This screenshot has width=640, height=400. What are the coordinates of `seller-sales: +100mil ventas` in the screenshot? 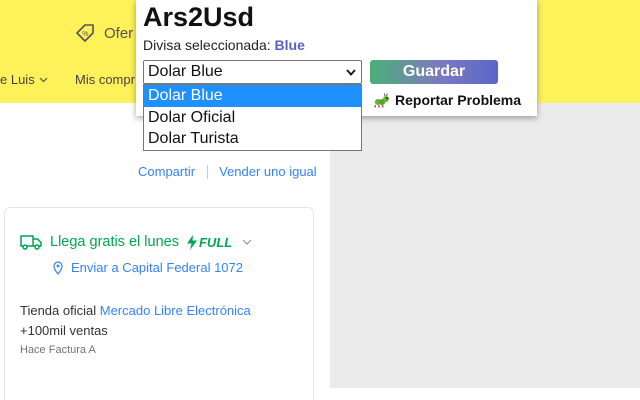 It's located at (64, 330).